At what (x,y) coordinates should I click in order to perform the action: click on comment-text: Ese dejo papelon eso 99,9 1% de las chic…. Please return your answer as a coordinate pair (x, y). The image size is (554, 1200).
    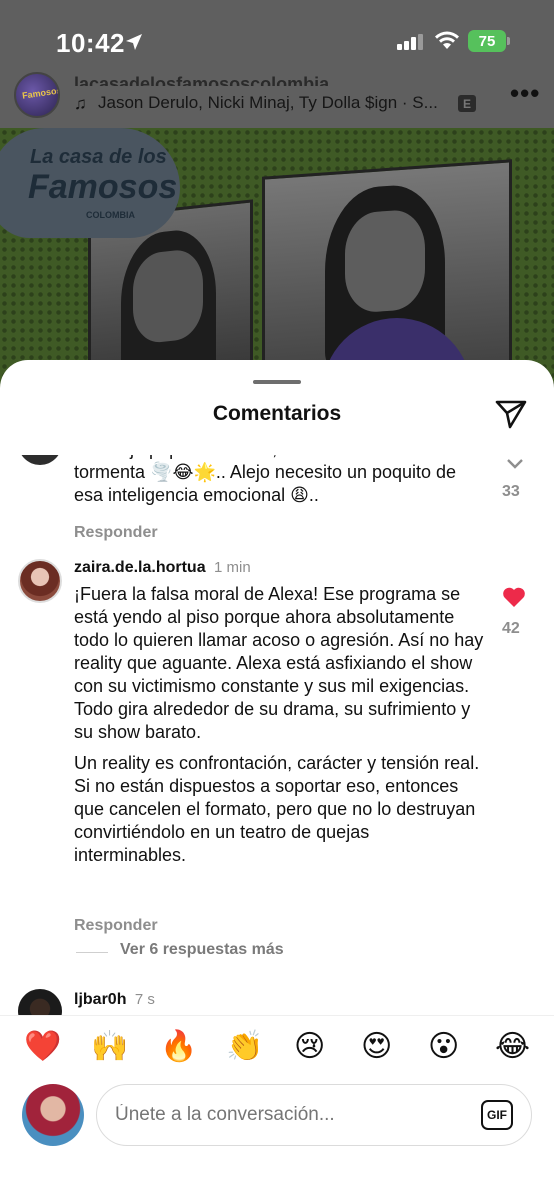
    Looking at the image, I should click on (265, 480).